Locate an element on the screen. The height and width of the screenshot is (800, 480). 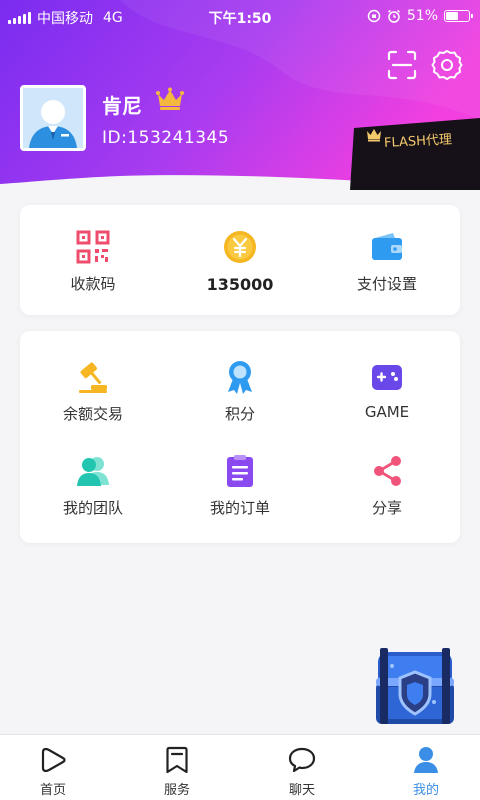
battery-percent: 51% is located at coordinates (422, 16).